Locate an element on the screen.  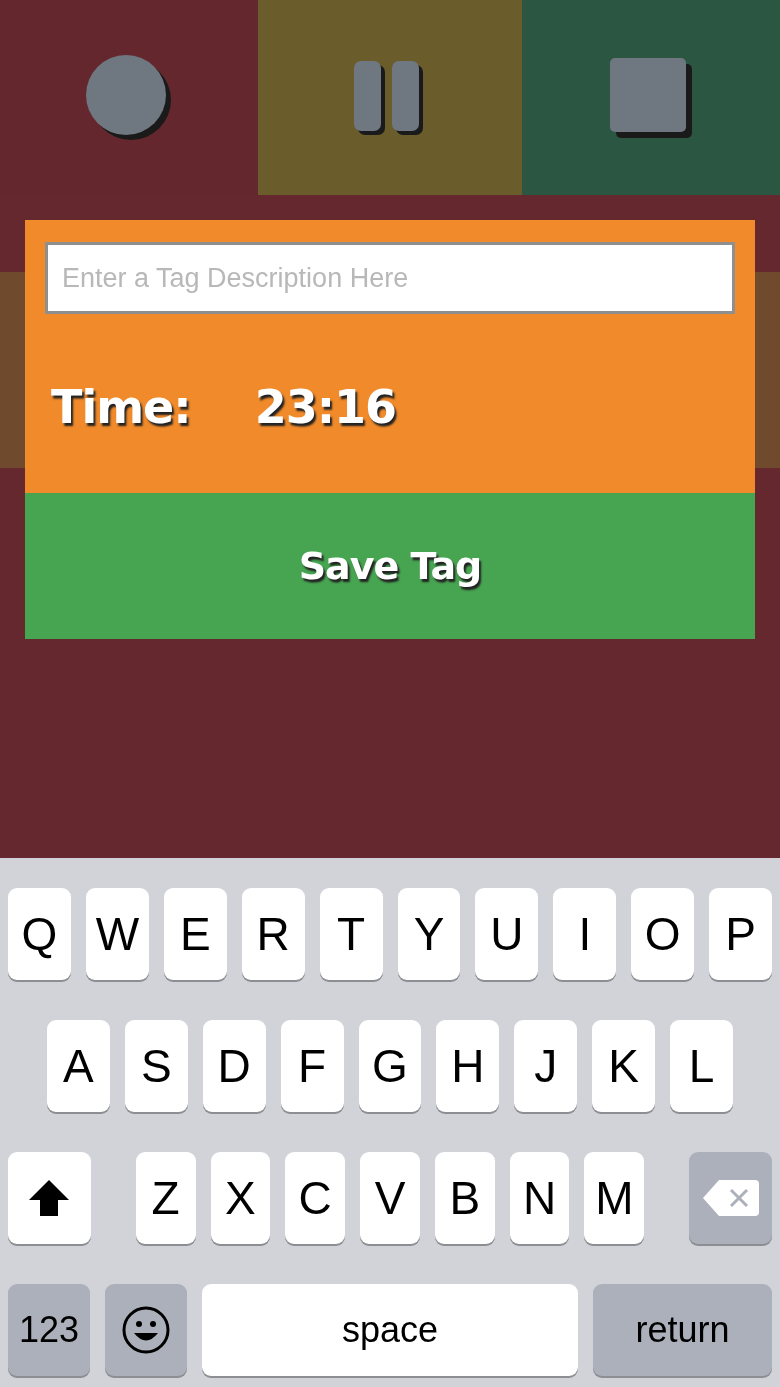
shift-key is located at coordinates (49, 1198).